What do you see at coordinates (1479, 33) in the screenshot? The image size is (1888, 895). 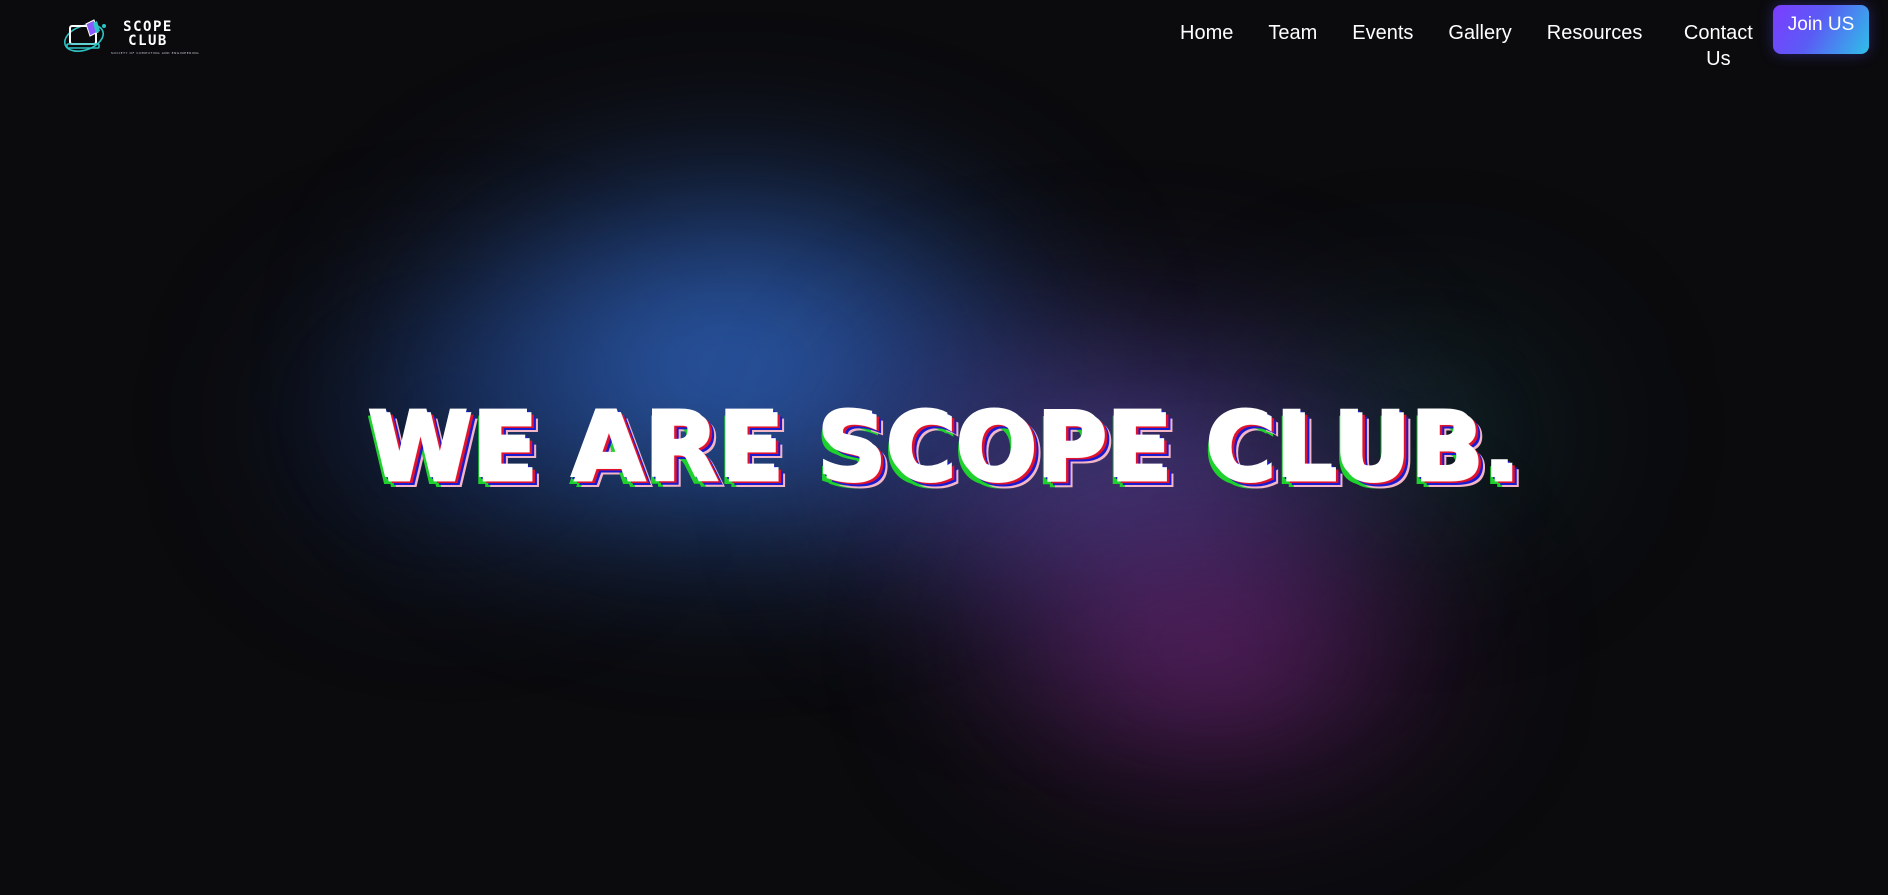 I see `nav-item-gallery: Gallery` at bounding box center [1479, 33].